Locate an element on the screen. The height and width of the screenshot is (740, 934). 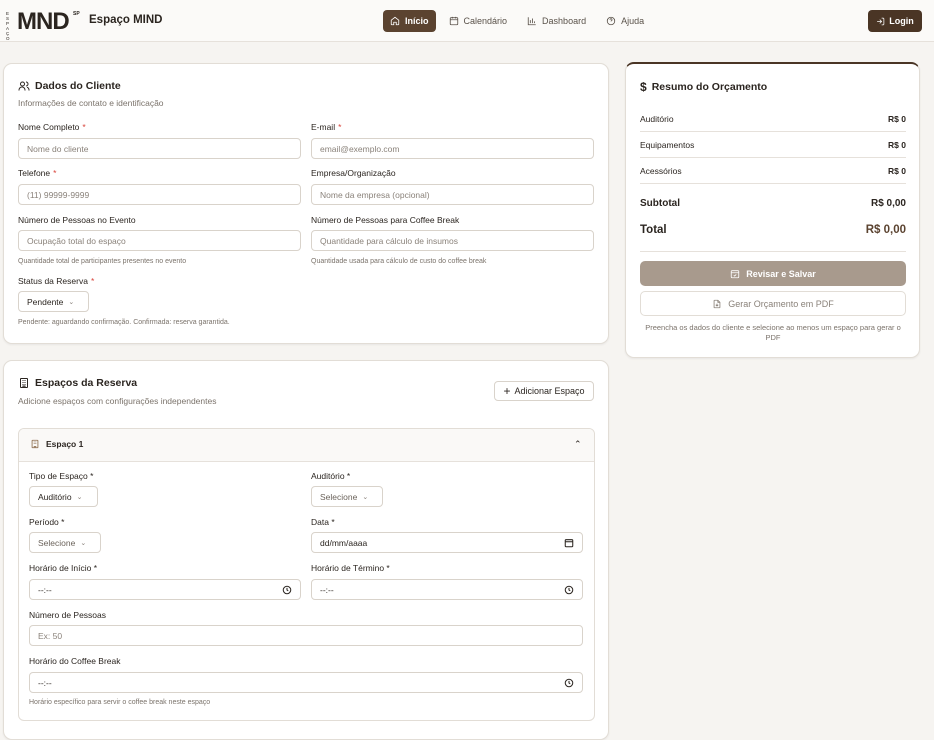
start-time-input: --:-- is located at coordinates (165, 589).